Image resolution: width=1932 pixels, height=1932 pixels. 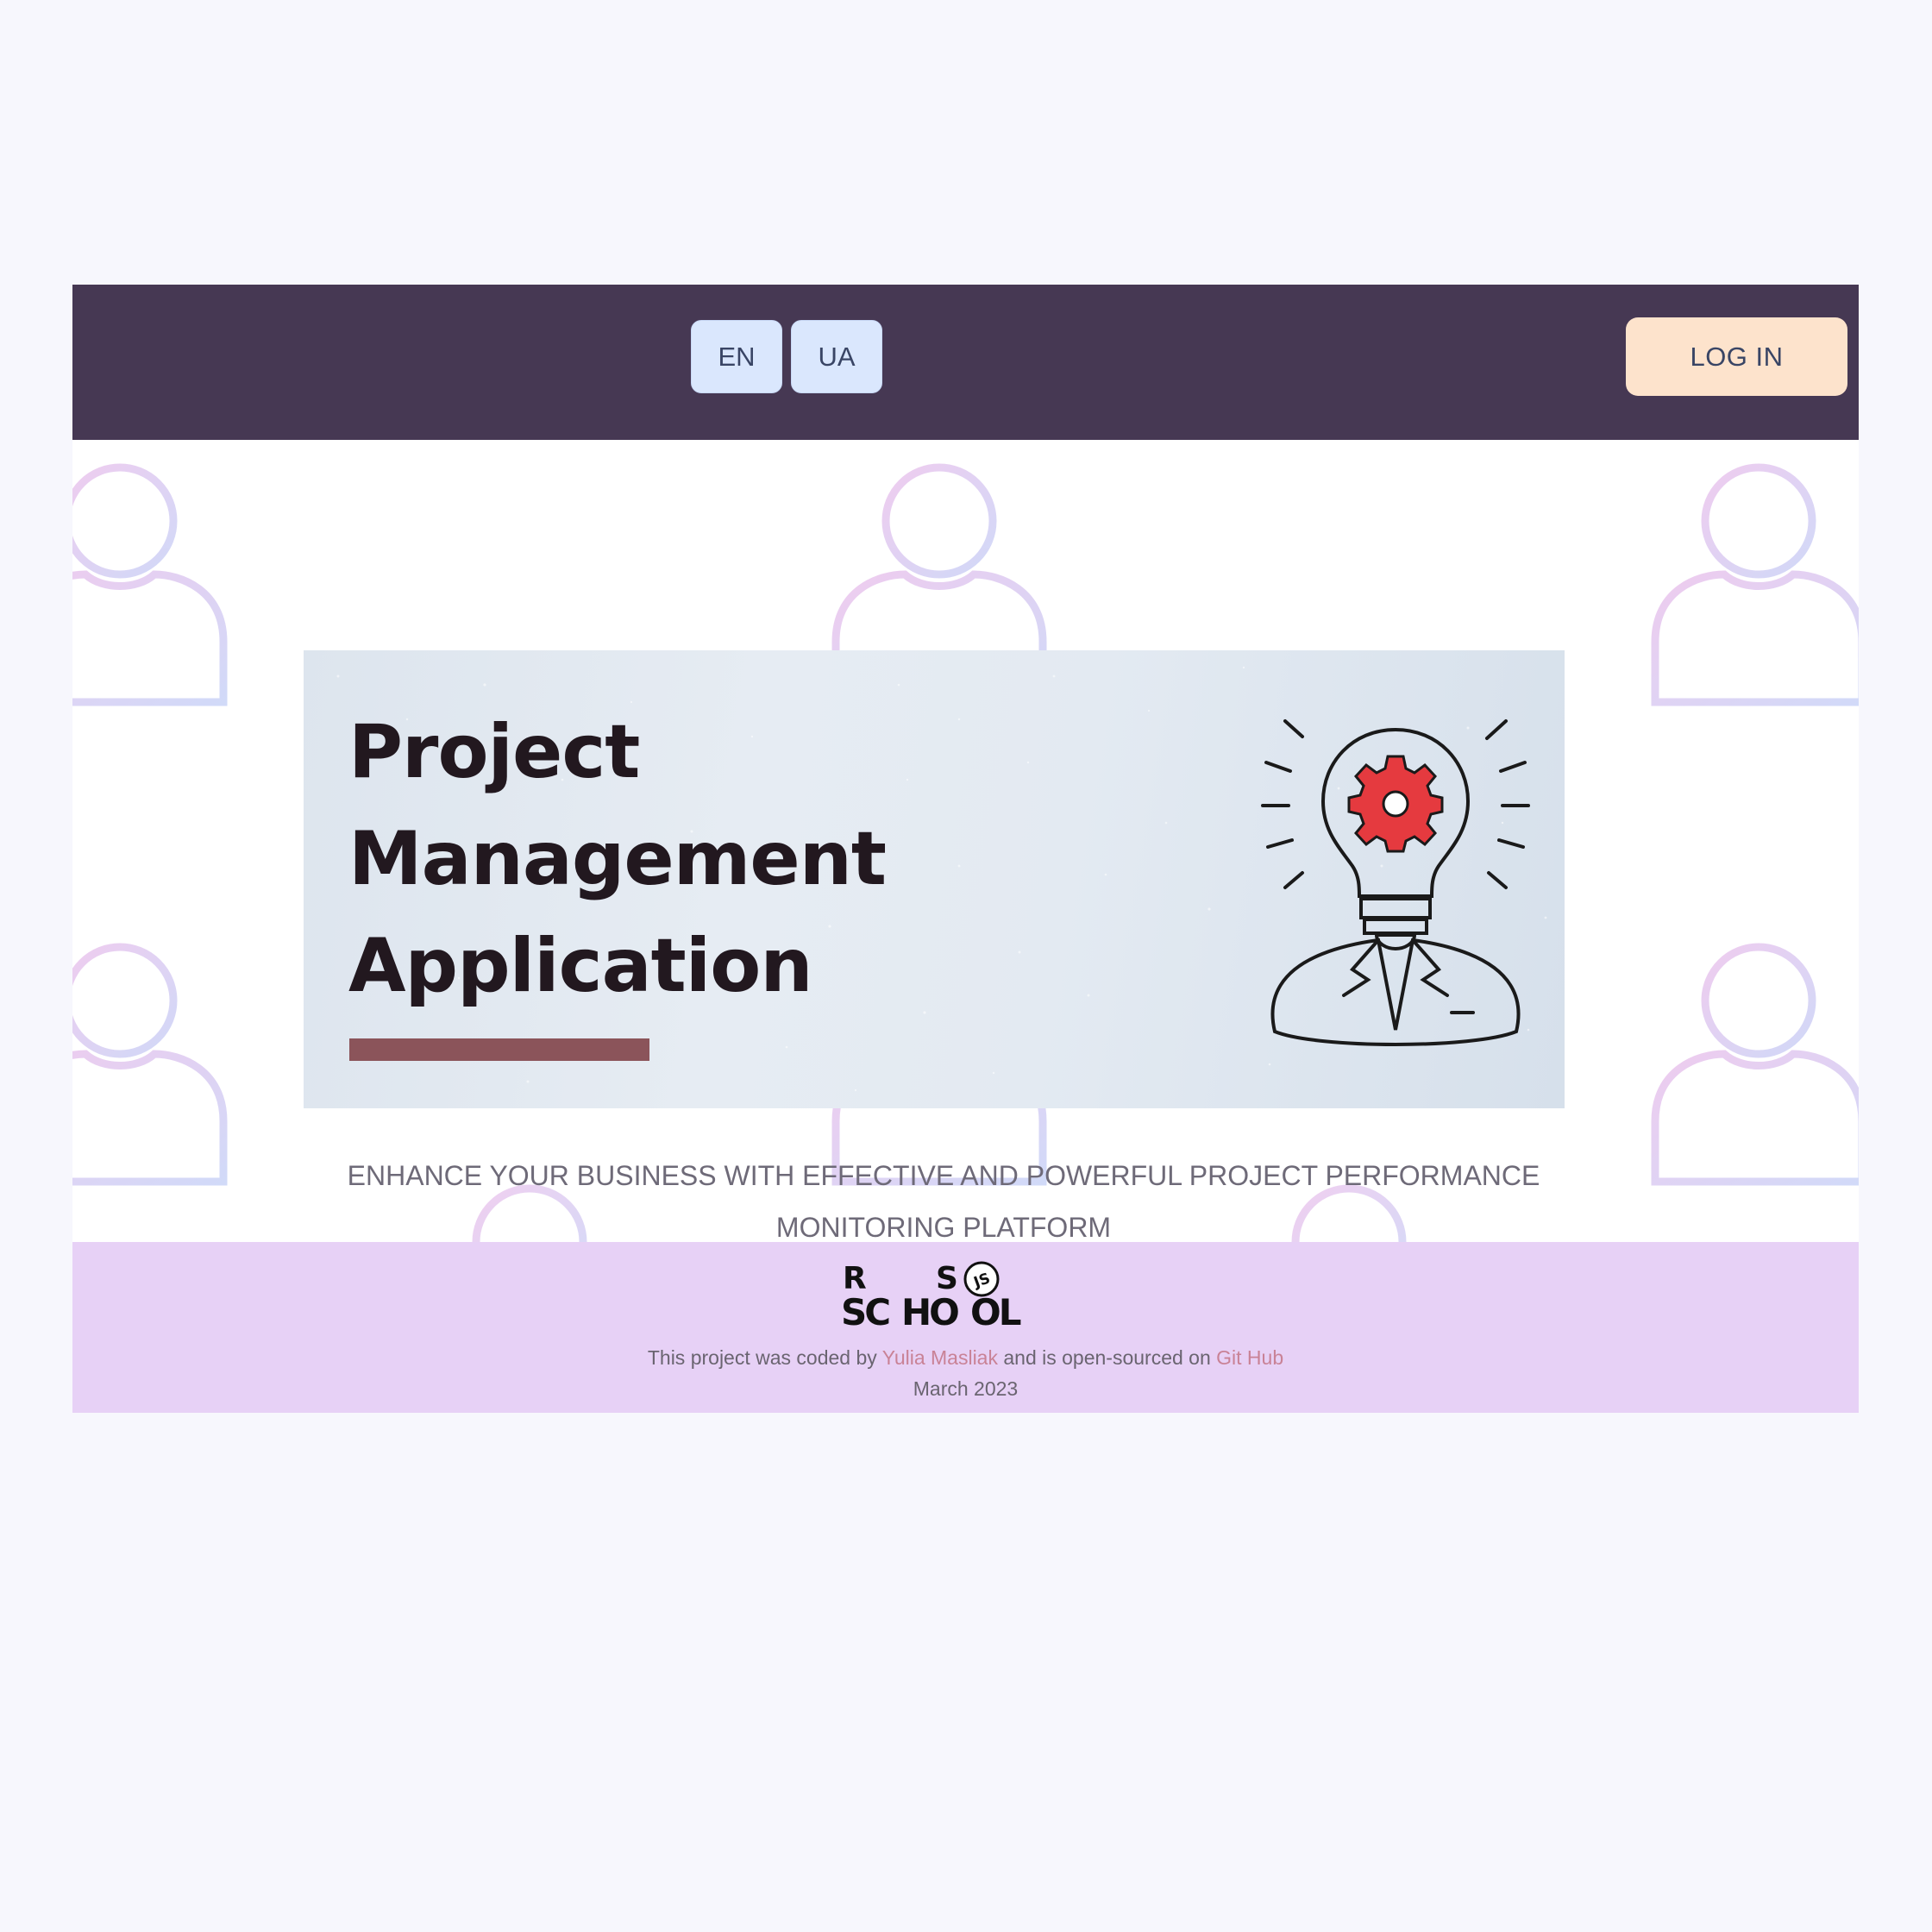 What do you see at coordinates (996, 1310) in the screenshot?
I see `svg-text: OL` at bounding box center [996, 1310].